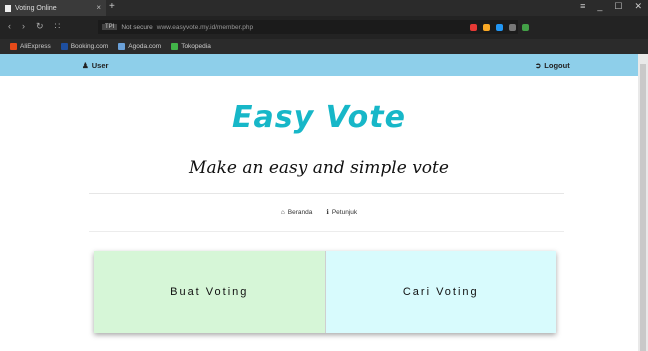 The height and width of the screenshot is (351, 648). What do you see at coordinates (23, 26) in the screenshot?
I see `forward-icon: ›` at bounding box center [23, 26].